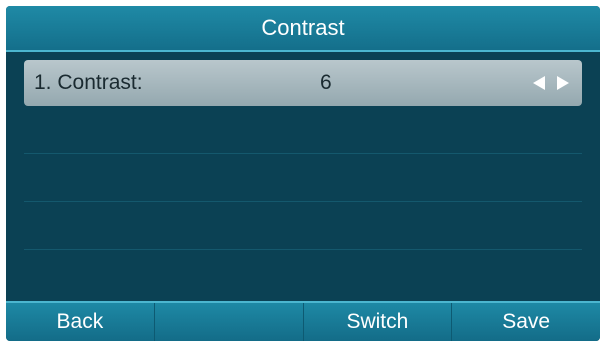 This screenshot has height=347, width=606. I want to click on save-softkey: Save, so click(526, 322).